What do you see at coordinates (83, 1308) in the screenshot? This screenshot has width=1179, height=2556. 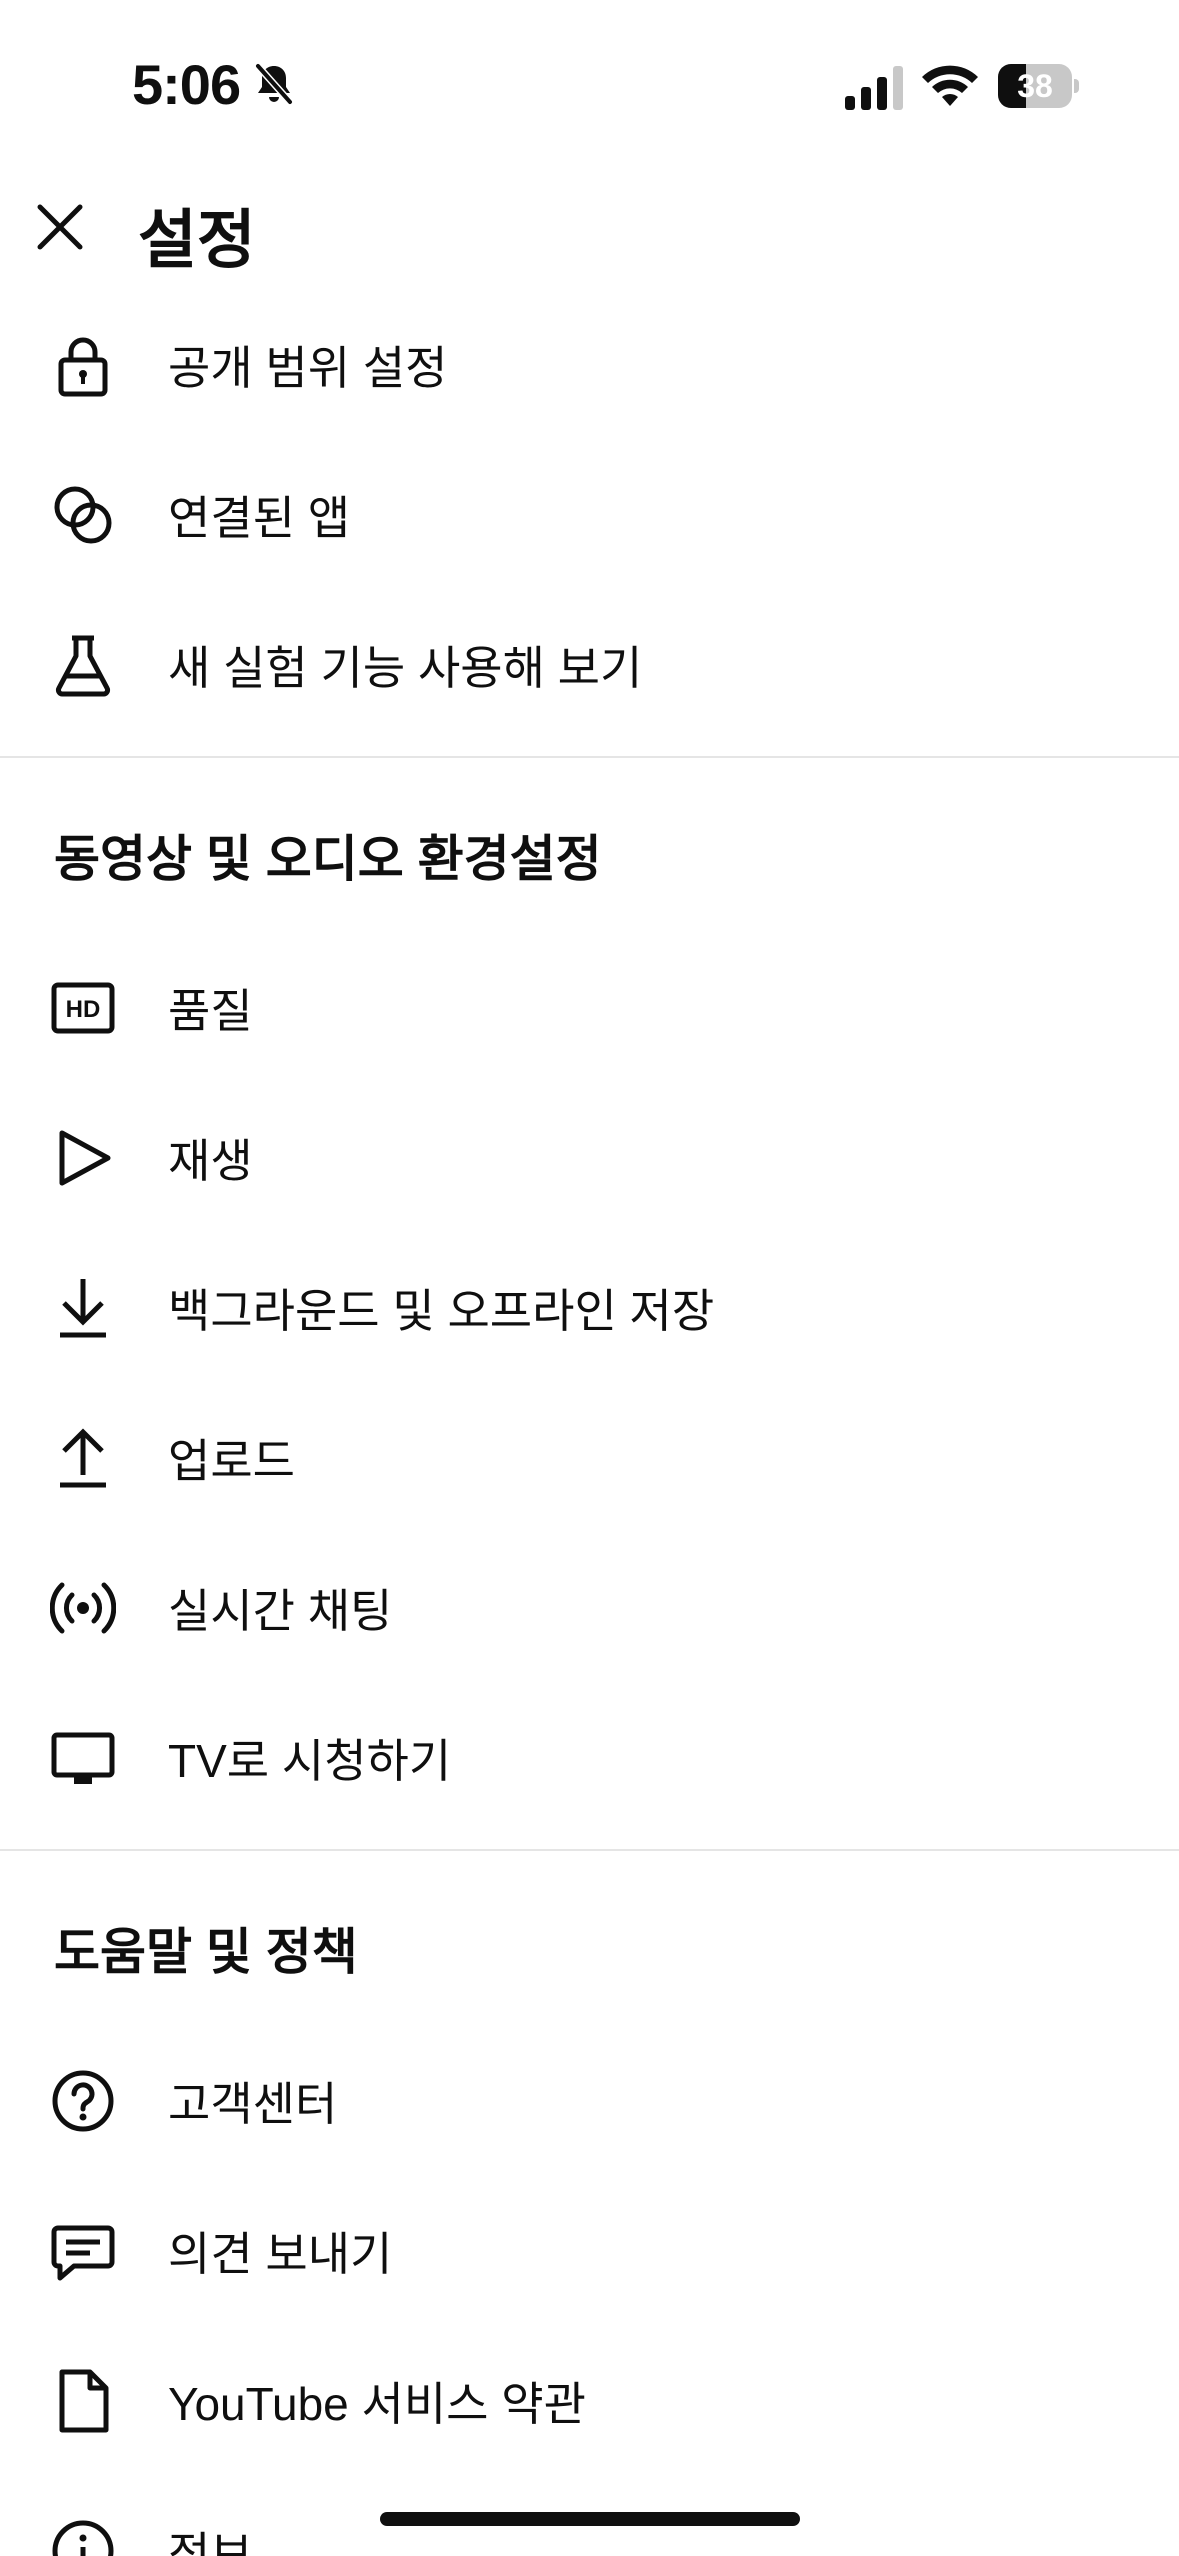 I see `download-icon` at bounding box center [83, 1308].